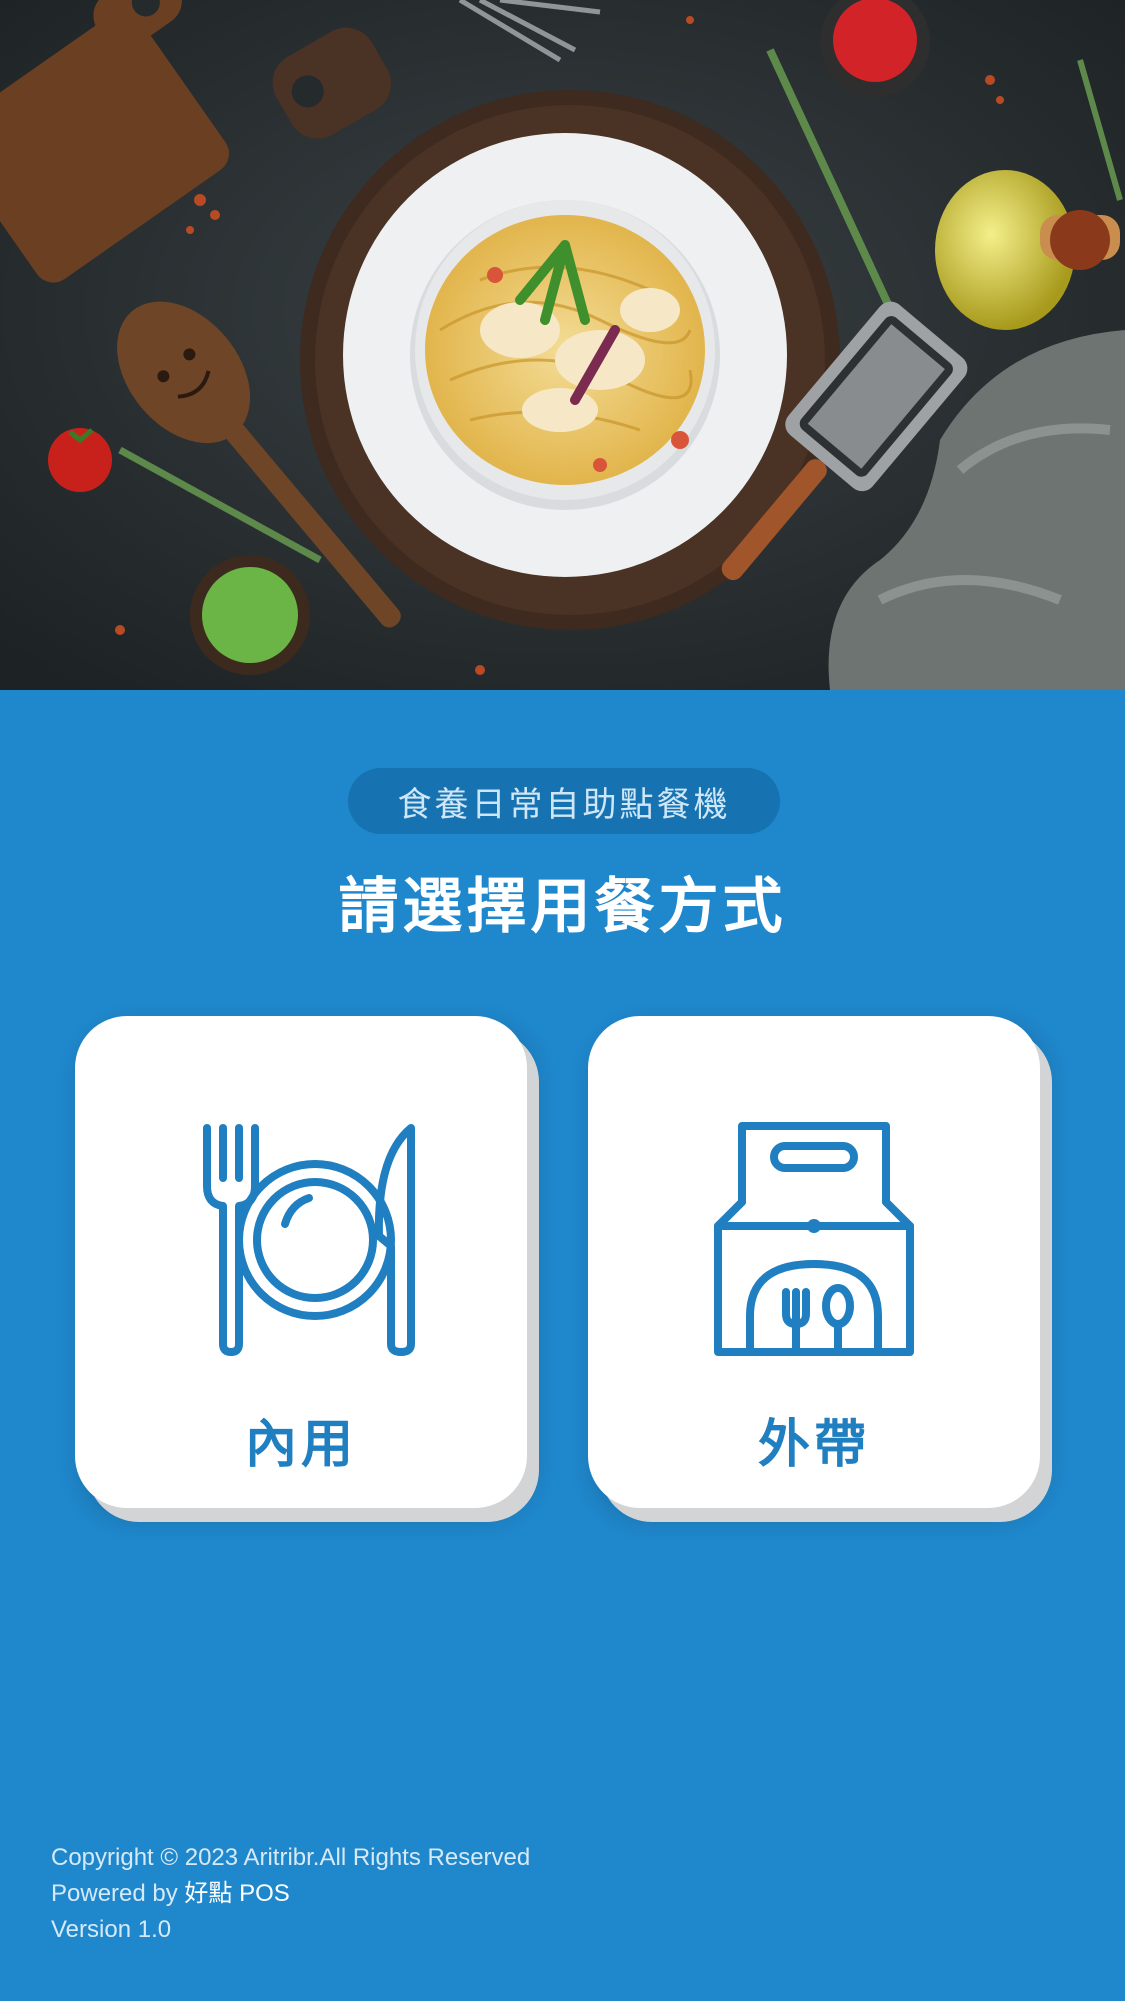  I want to click on powered-by-line: Powered by 好點 POS, so click(290, 1894).